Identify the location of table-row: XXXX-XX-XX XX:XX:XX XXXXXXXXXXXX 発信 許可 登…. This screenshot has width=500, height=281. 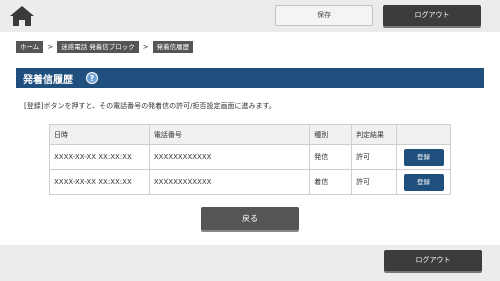
(250, 157).